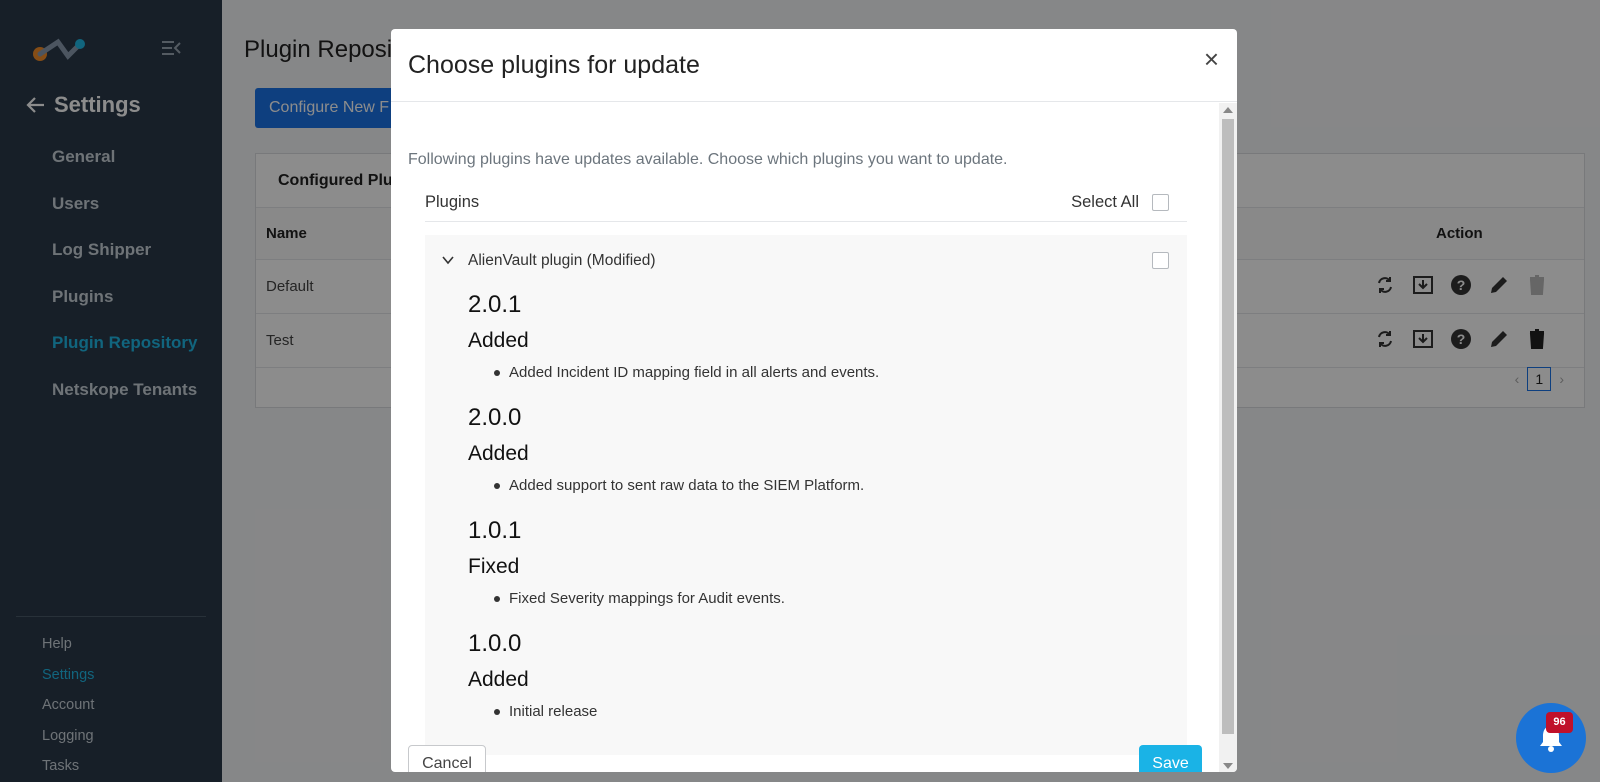 The width and height of the screenshot is (1600, 782). I want to click on release-entry: Initial release, so click(673, 718).